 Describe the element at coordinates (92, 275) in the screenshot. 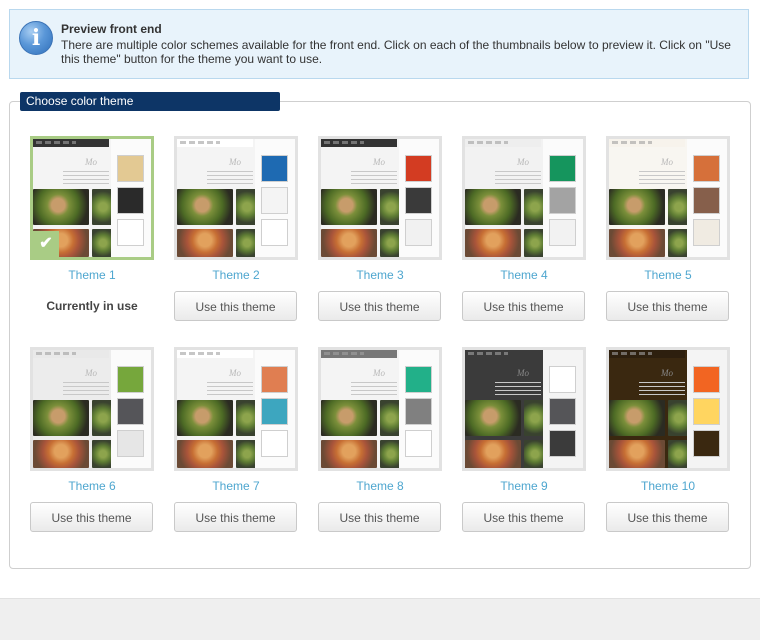

I see `theme-label: Theme 1` at that location.